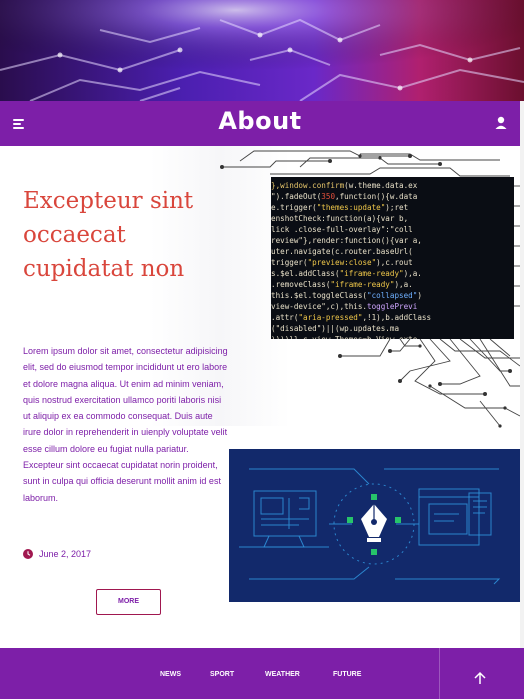 The image size is (524, 699). I want to click on nav-item-weather: WEATHER, so click(282, 674).